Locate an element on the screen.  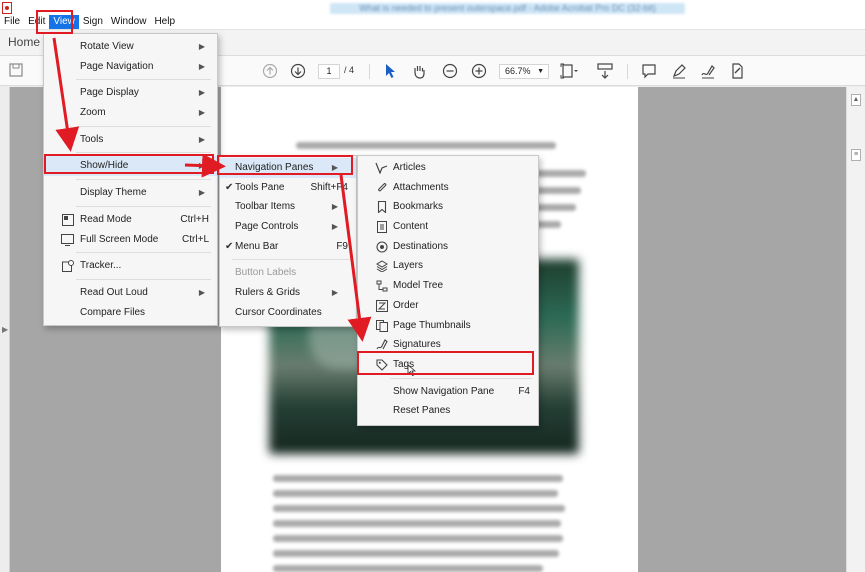
menu-item-display-theme: Display Theme ▶ is located at coordinates (130, 193).